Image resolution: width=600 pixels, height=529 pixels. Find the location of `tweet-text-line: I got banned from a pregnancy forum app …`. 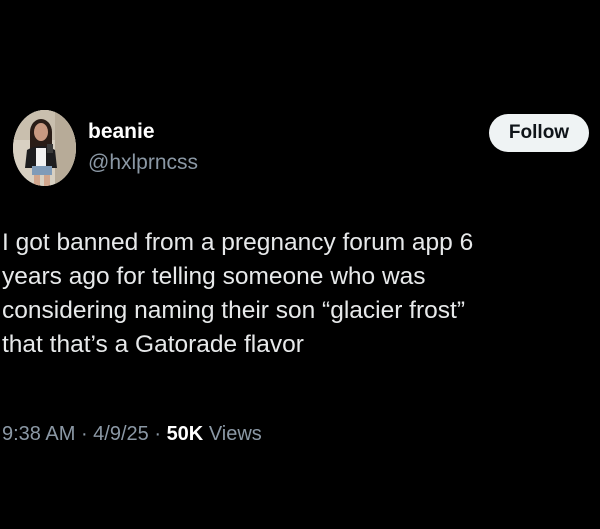

tweet-text-line: I got banned from a pregnancy forum app … is located at coordinates (238, 242).